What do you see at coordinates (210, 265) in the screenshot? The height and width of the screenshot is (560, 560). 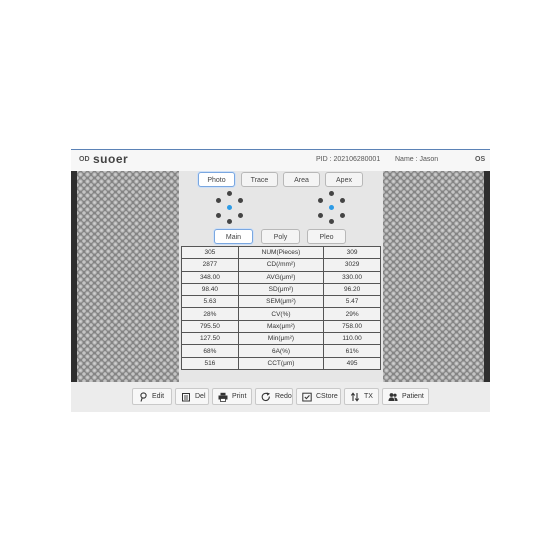 I see `od-value: 2877` at bounding box center [210, 265].